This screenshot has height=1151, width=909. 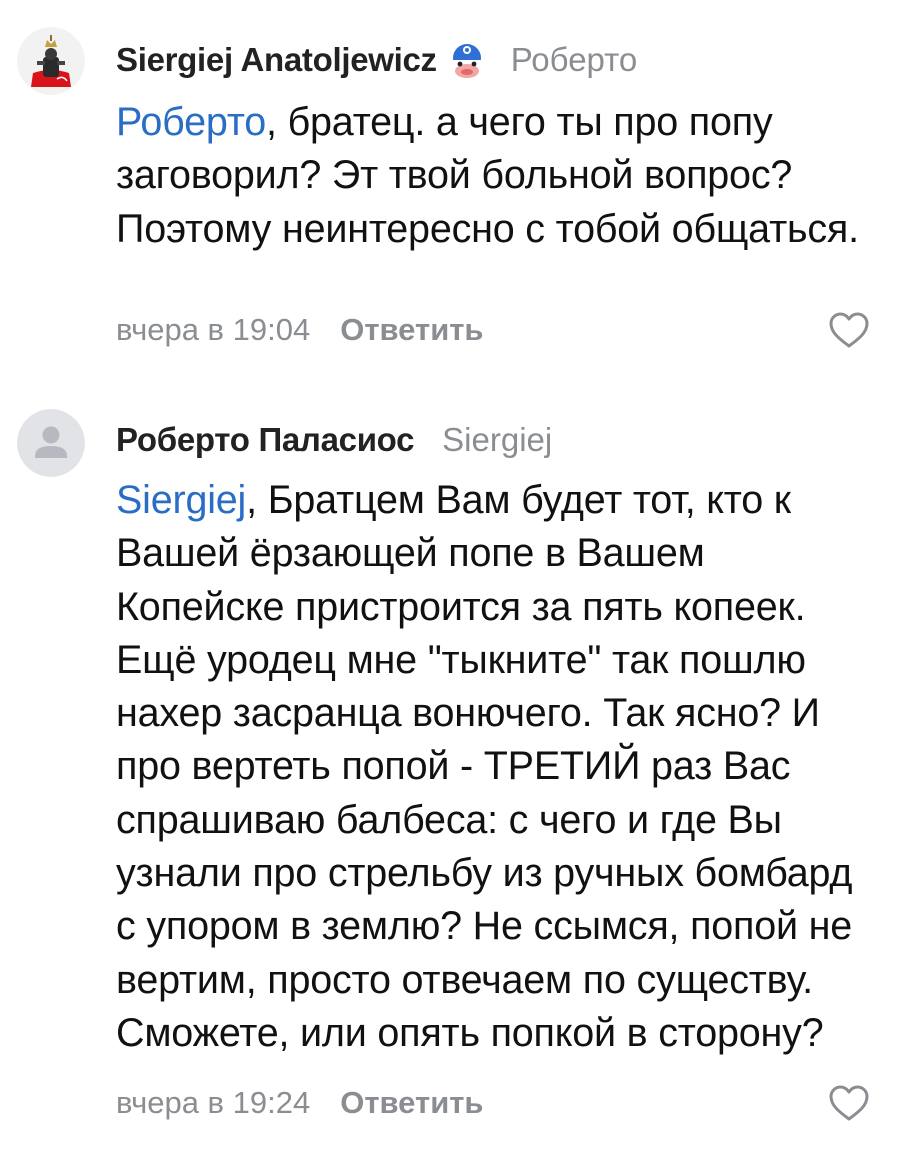 What do you see at coordinates (574, 60) in the screenshot?
I see `reply-to-name: Роберто` at bounding box center [574, 60].